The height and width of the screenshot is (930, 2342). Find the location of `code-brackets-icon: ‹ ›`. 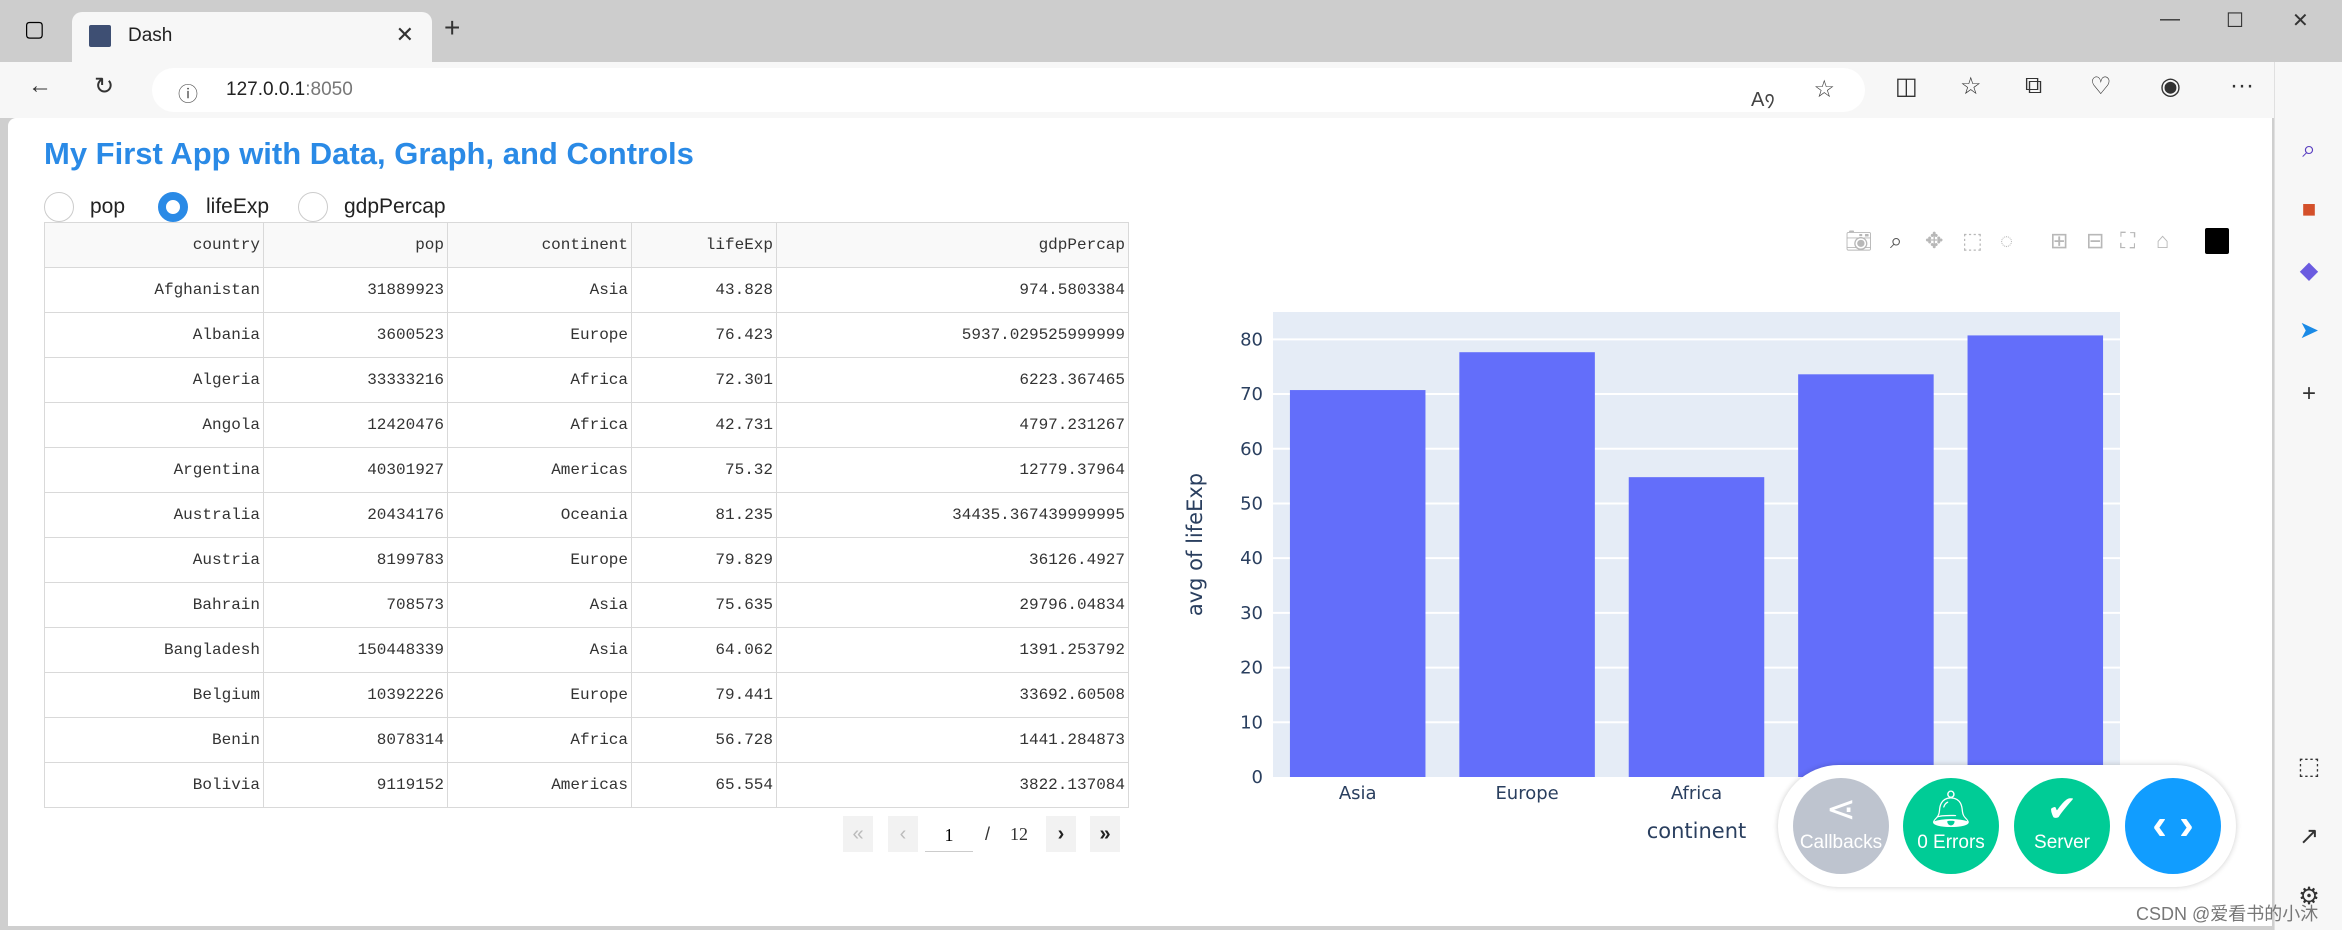

code-brackets-icon: ‹ › is located at coordinates (2173, 824).